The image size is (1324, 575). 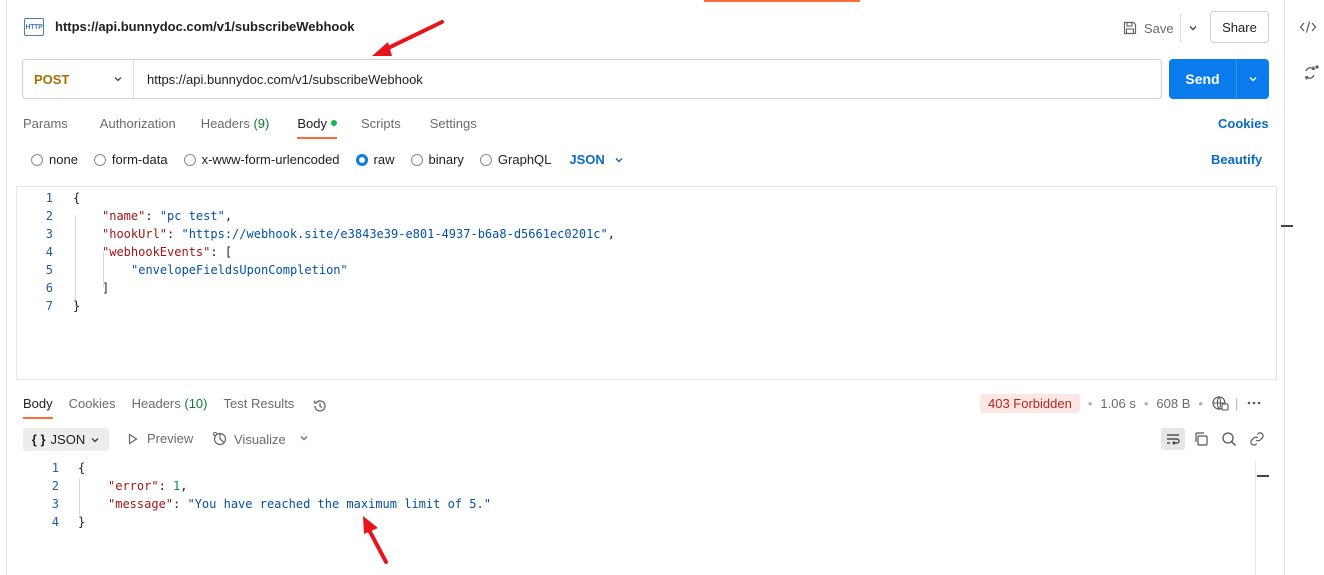 I want to click on body-type-binary: binary, so click(x=437, y=159).